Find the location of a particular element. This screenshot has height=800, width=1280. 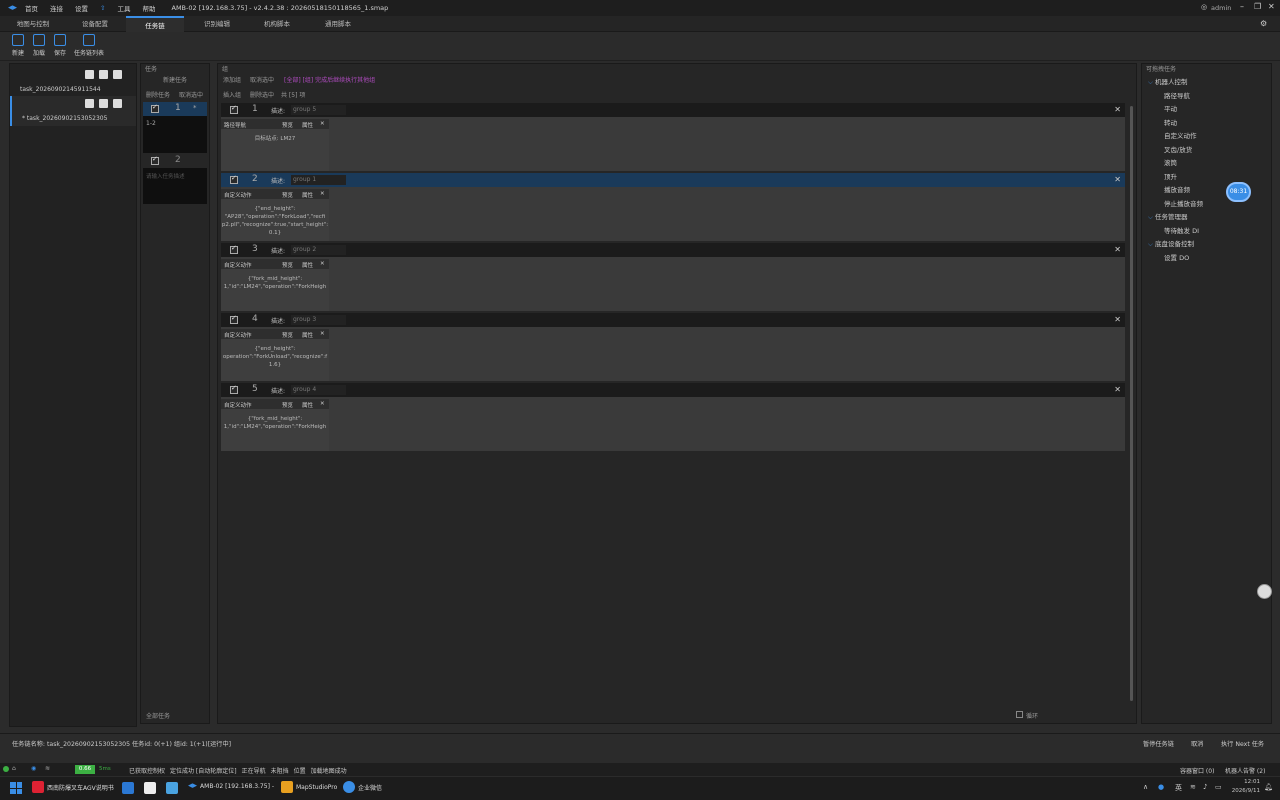

delete-task-button: 删除任务 is located at coordinates (158, 94).